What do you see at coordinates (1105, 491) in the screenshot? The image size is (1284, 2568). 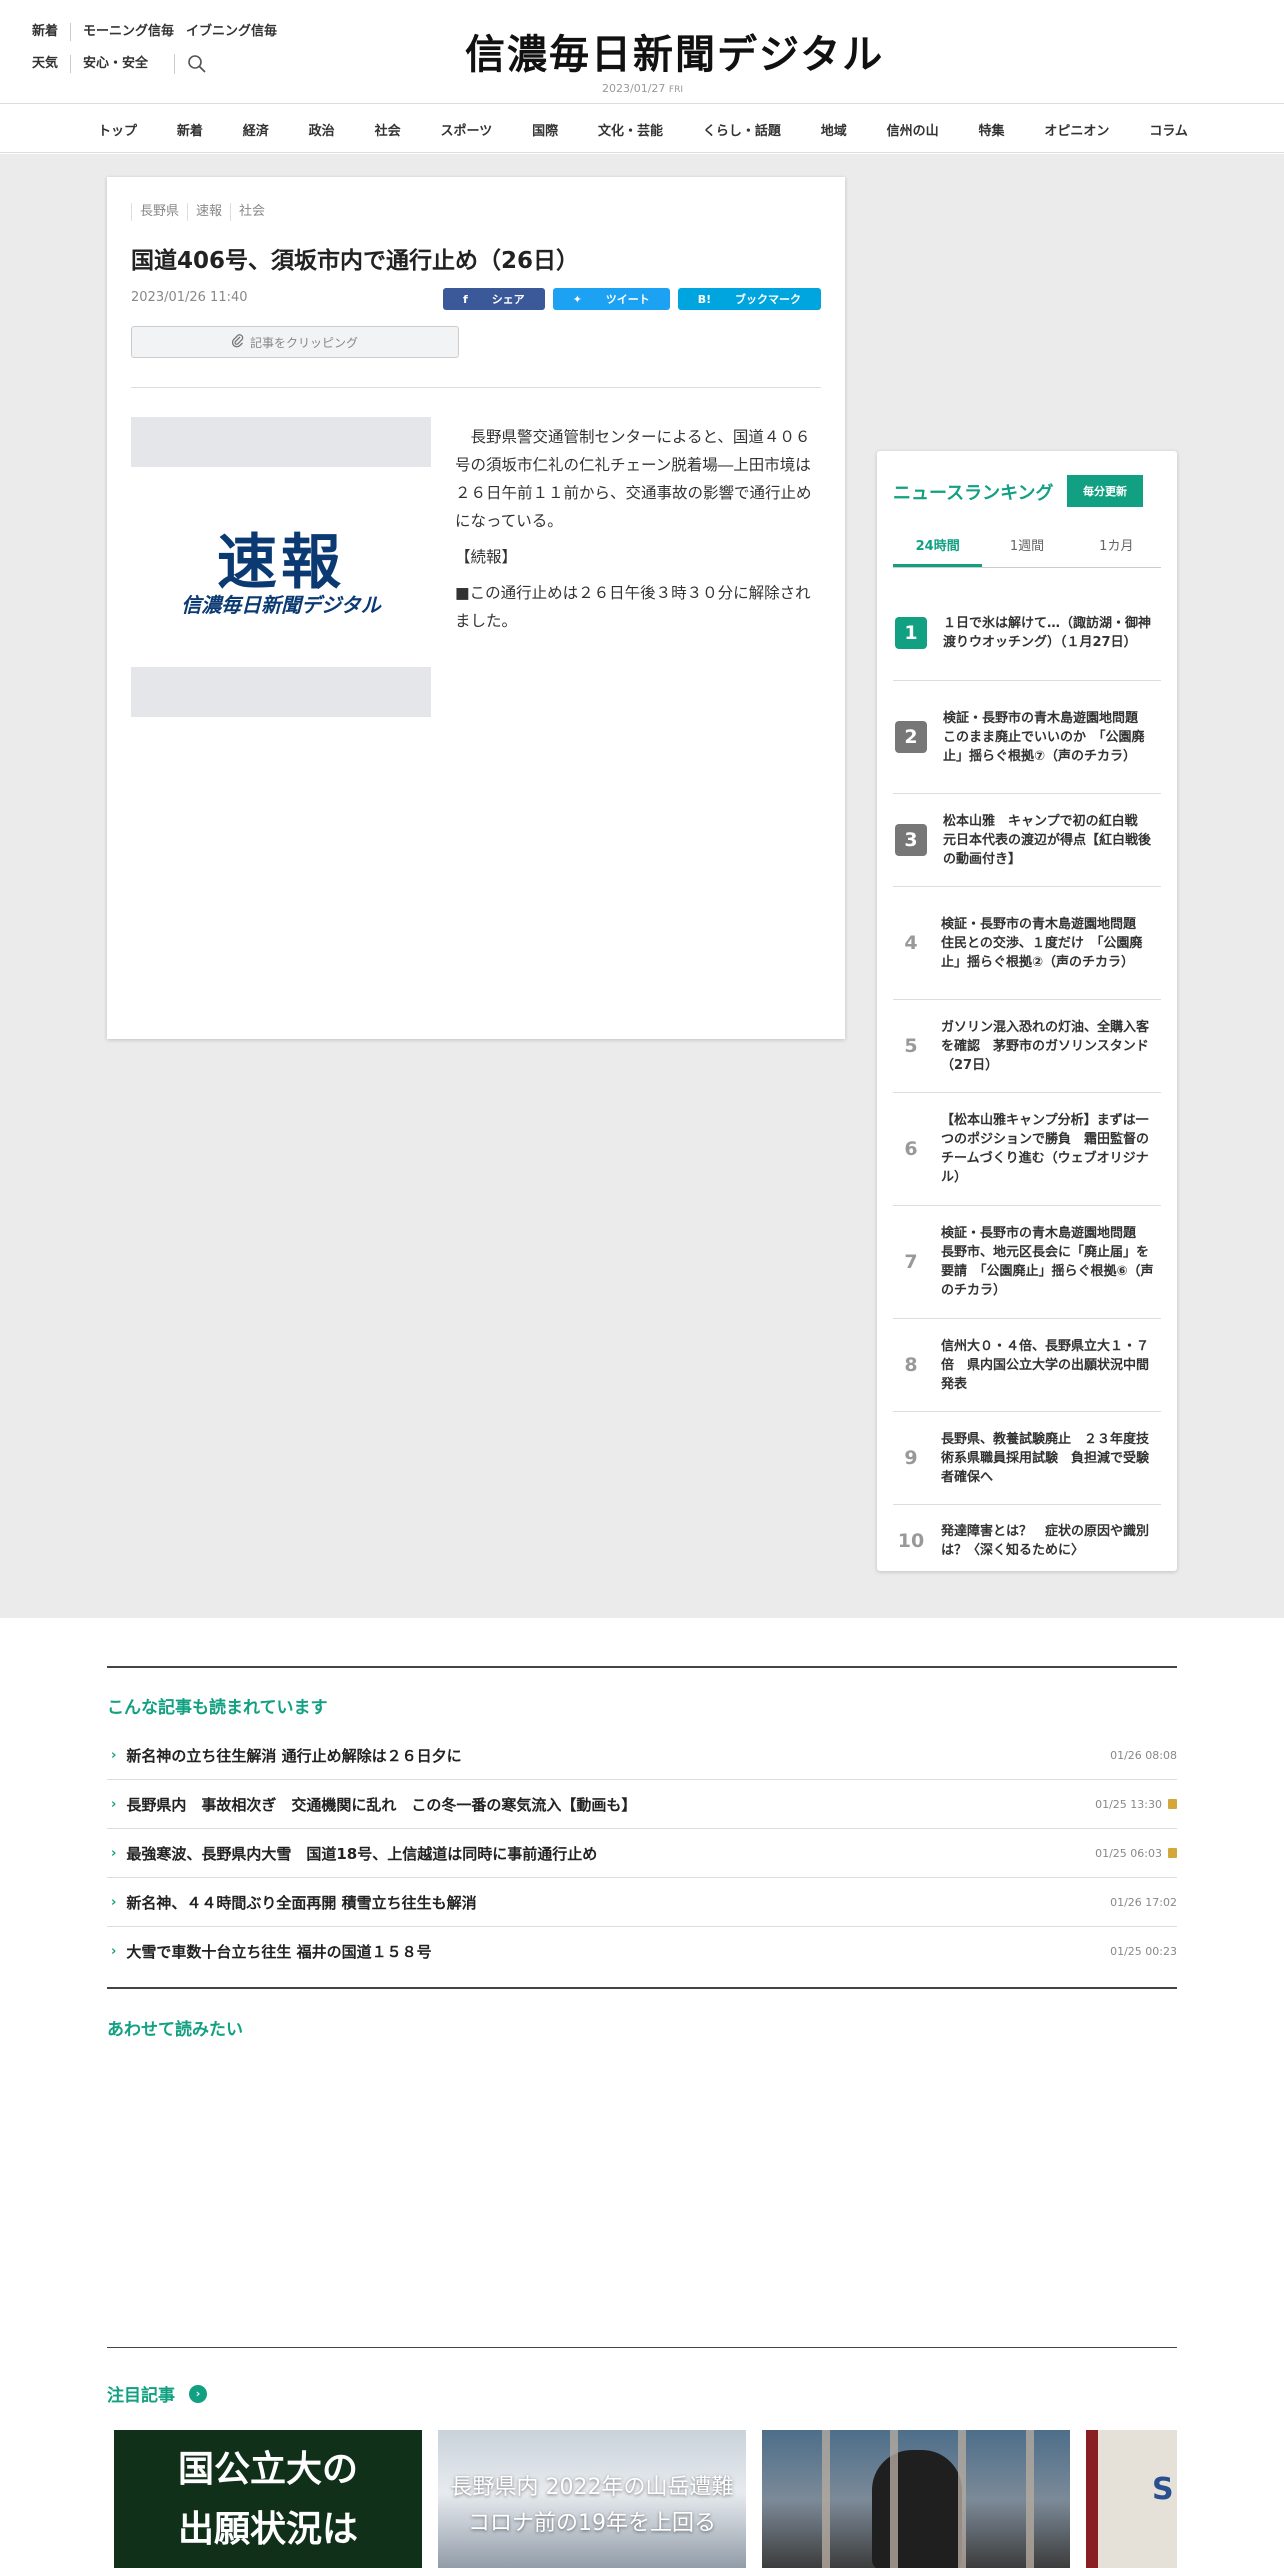 I see `update-badge: 毎分更新` at bounding box center [1105, 491].